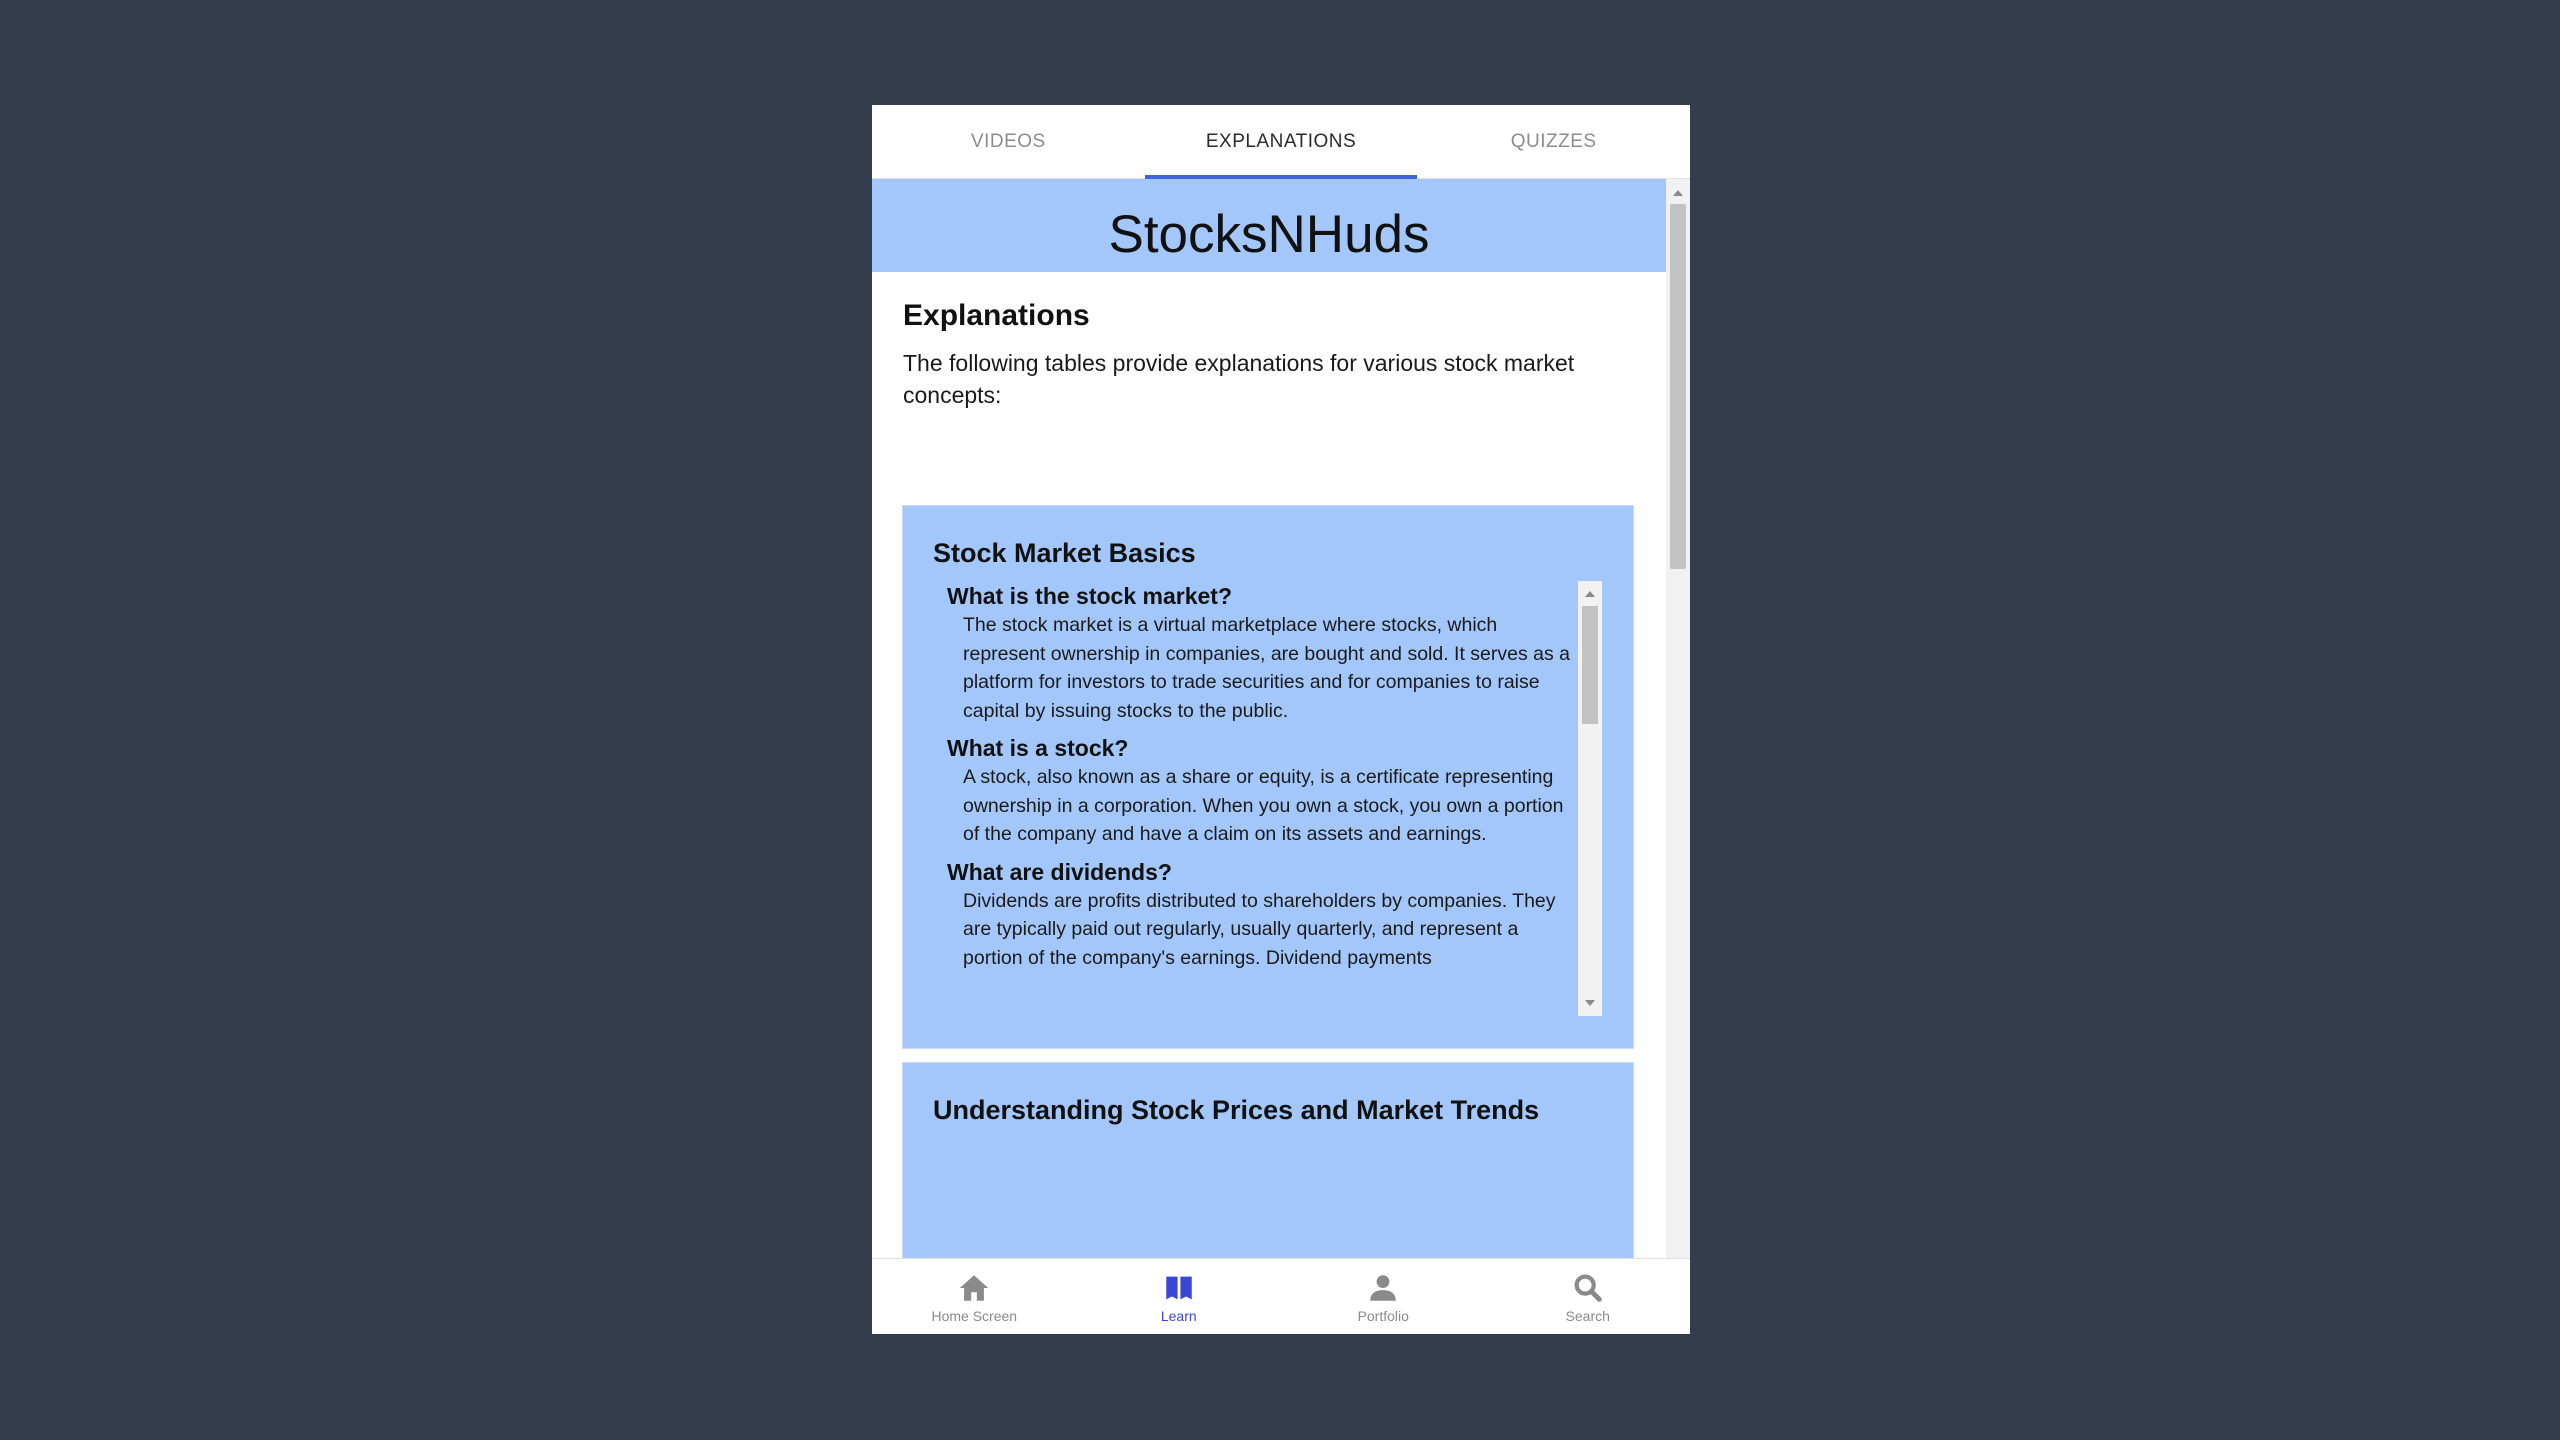  I want to click on nav-home: Home Screen, so click(974, 1296).